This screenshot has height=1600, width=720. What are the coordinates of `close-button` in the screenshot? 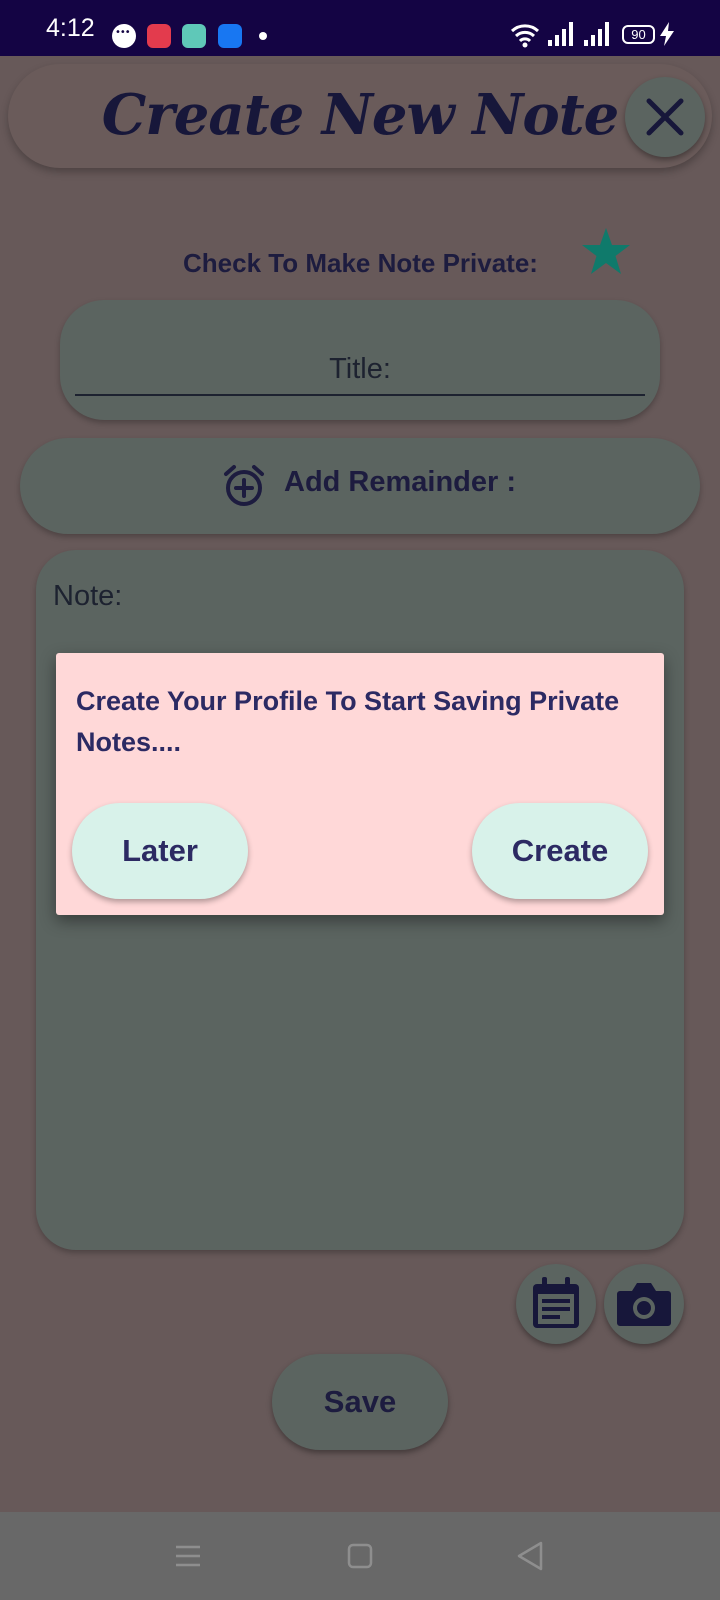 It's located at (665, 117).